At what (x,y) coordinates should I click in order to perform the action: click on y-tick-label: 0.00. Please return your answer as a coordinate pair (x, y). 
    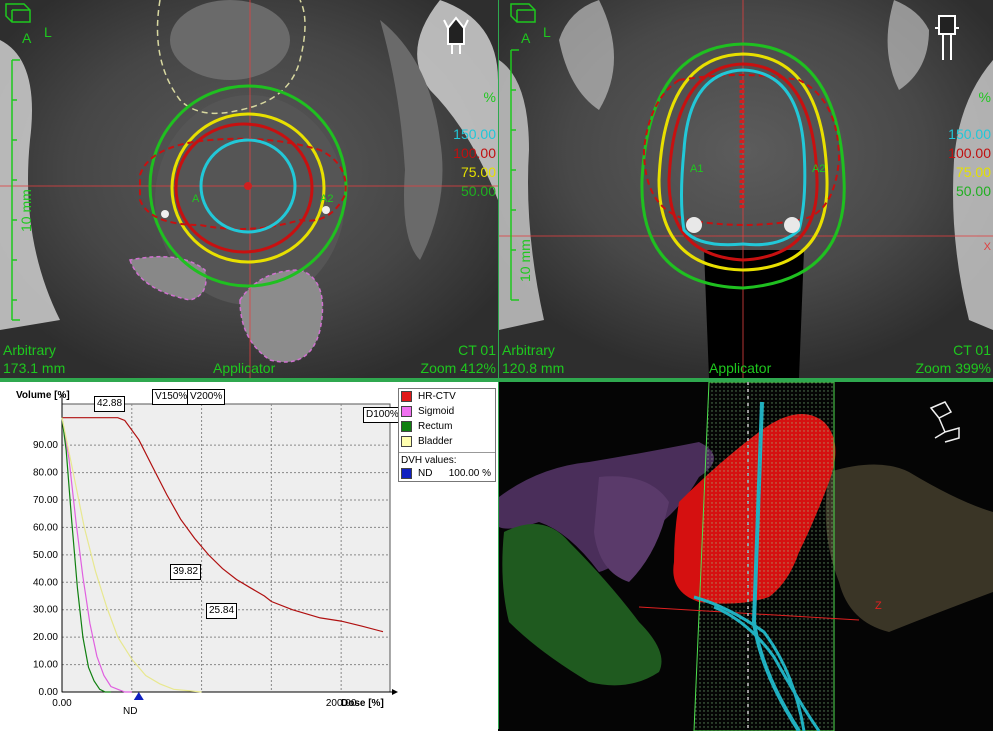
    Looking at the image, I should click on (49, 692).